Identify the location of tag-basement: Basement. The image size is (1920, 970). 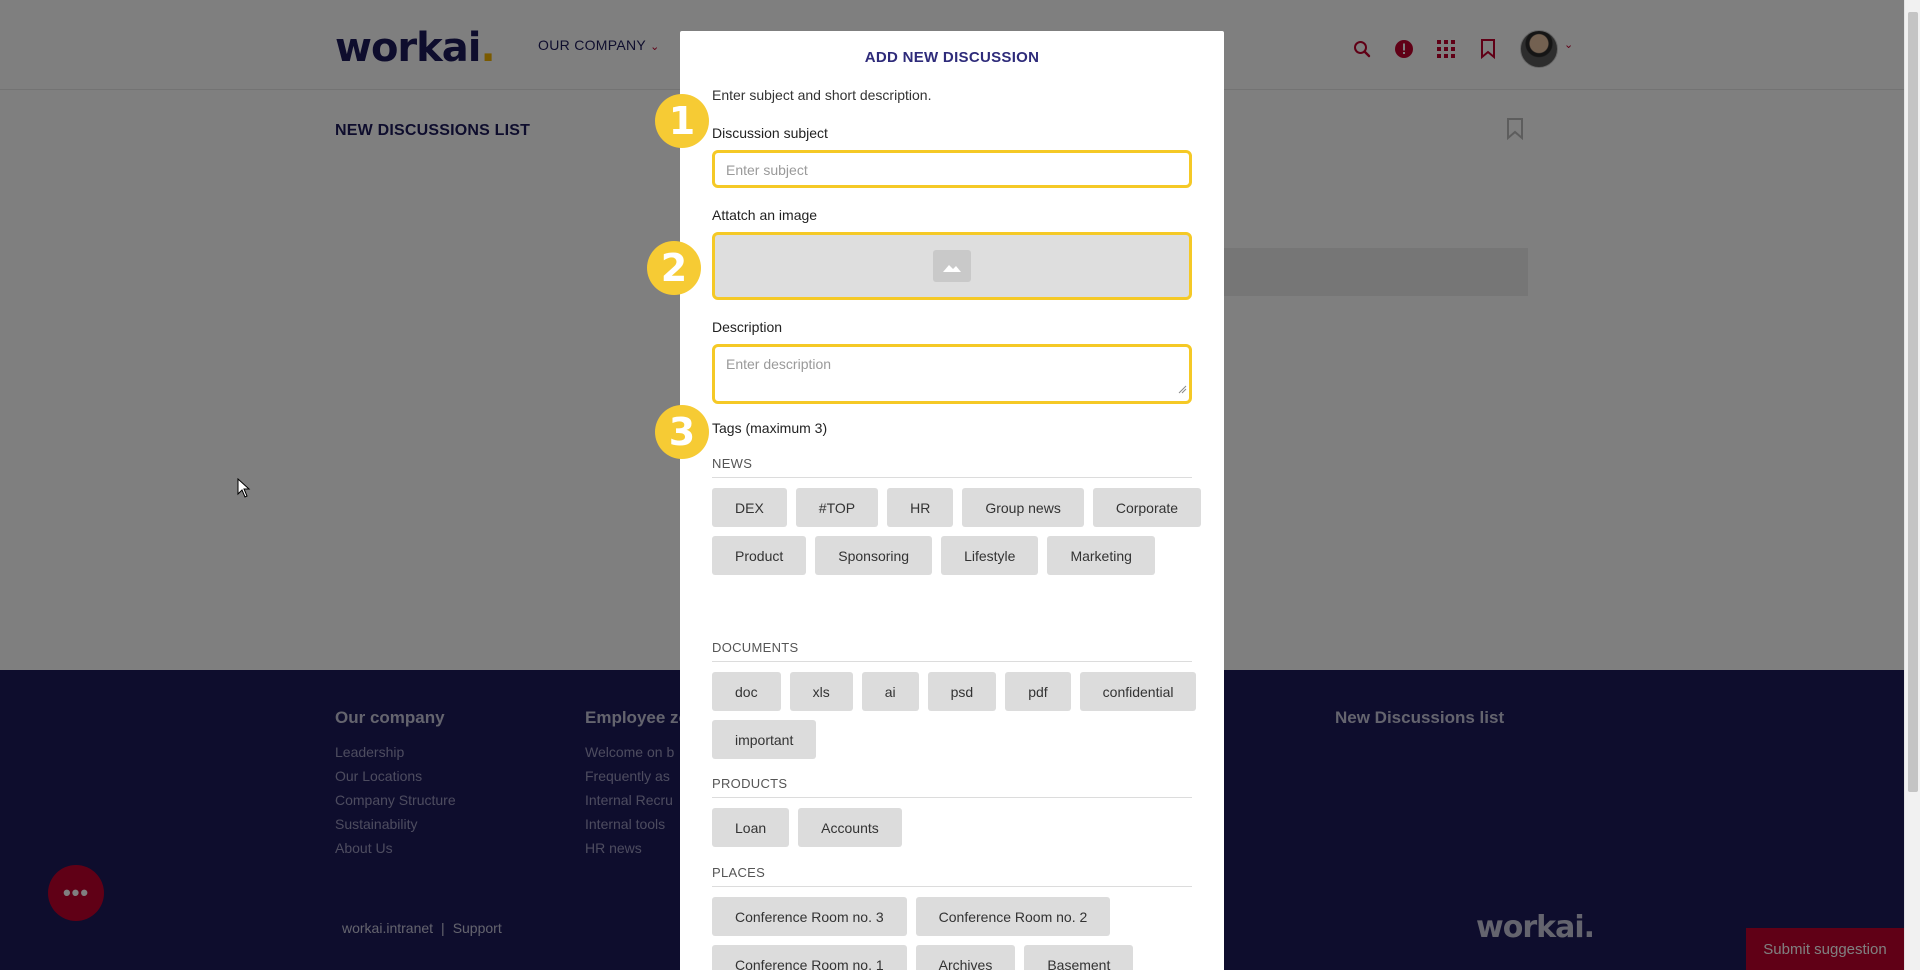
(1079, 957).